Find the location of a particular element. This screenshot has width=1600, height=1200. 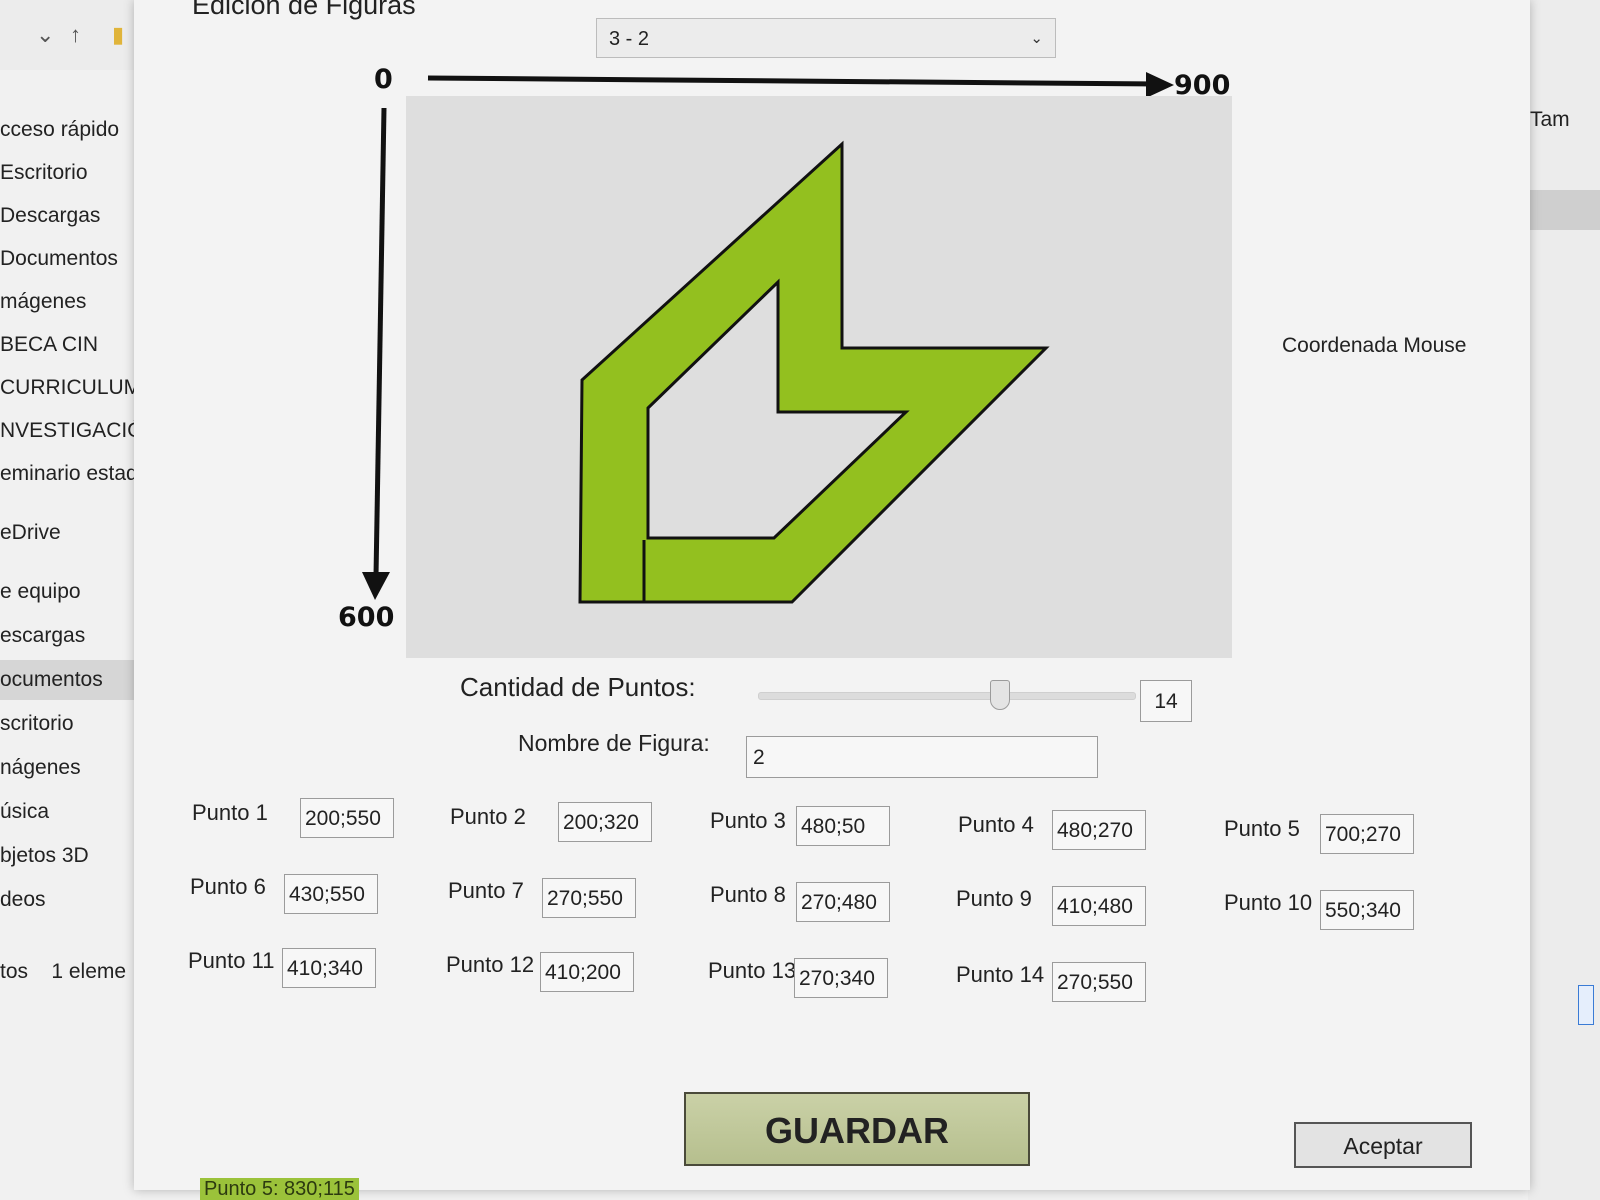

figure-shape is located at coordinates (814, 372).